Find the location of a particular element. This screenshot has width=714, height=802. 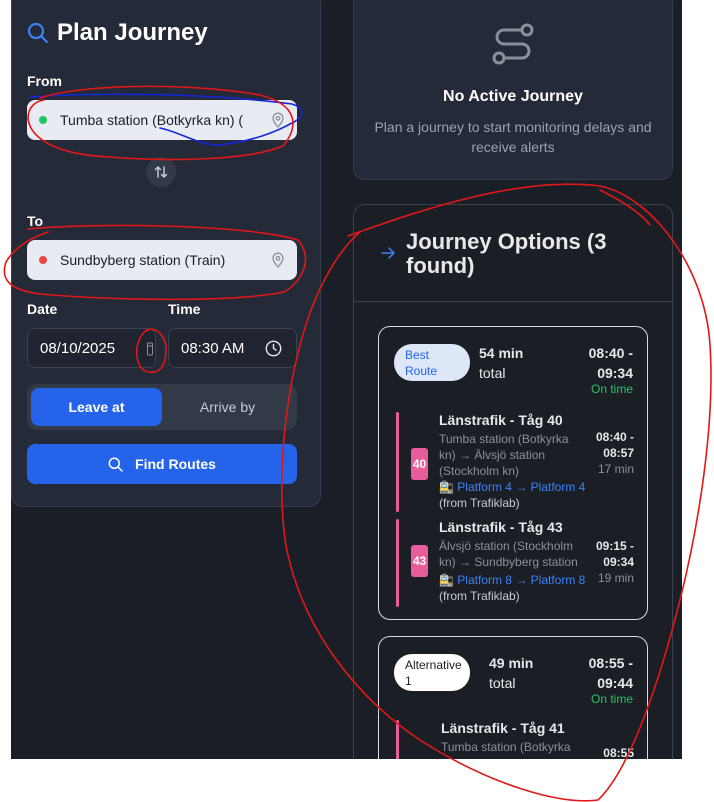

leg-line-name: Länstrafik - Tåg 41 is located at coordinates (503, 728).